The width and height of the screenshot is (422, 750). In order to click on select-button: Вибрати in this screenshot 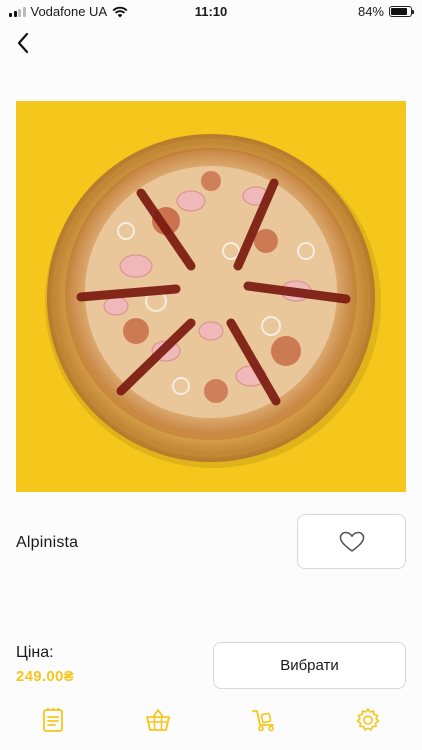, I will do `click(309, 665)`.